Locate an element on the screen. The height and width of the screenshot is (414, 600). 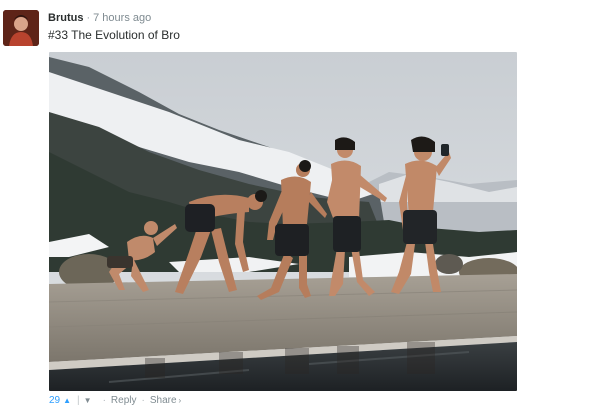
avatar is located at coordinates (21, 28).